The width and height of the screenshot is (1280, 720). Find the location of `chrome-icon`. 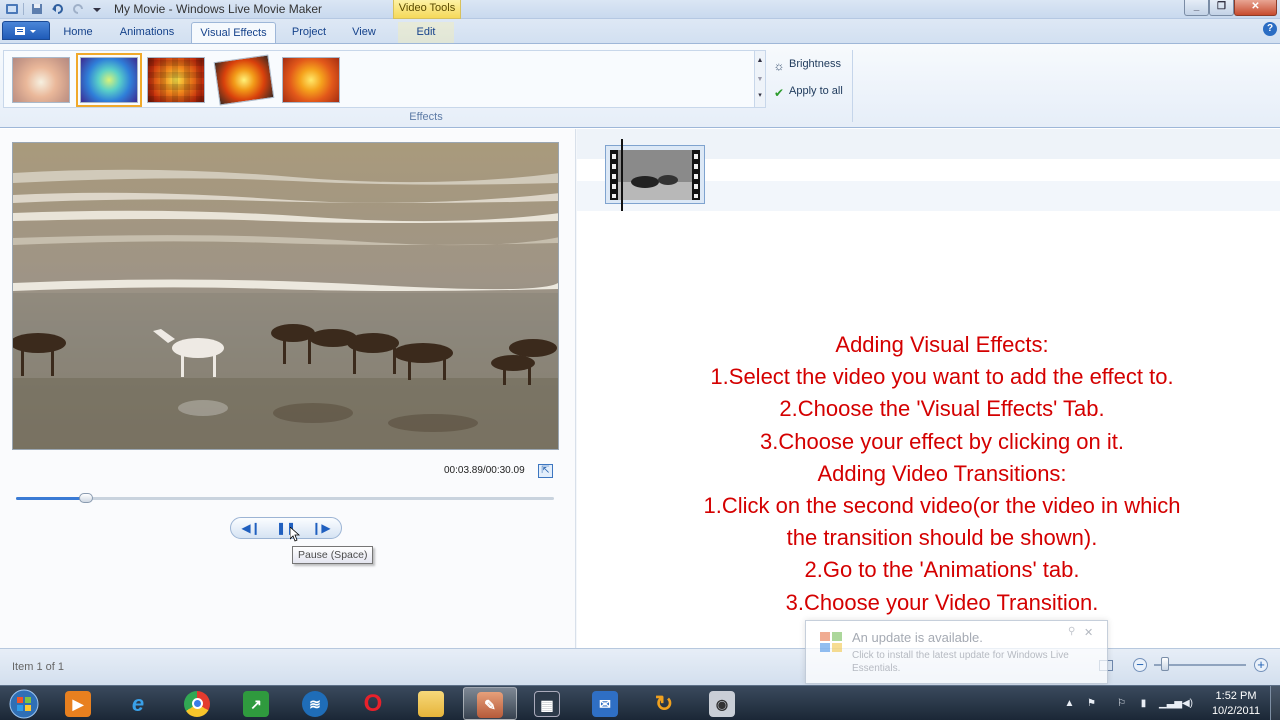

chrome-icon is located at coordinates (197, 704).